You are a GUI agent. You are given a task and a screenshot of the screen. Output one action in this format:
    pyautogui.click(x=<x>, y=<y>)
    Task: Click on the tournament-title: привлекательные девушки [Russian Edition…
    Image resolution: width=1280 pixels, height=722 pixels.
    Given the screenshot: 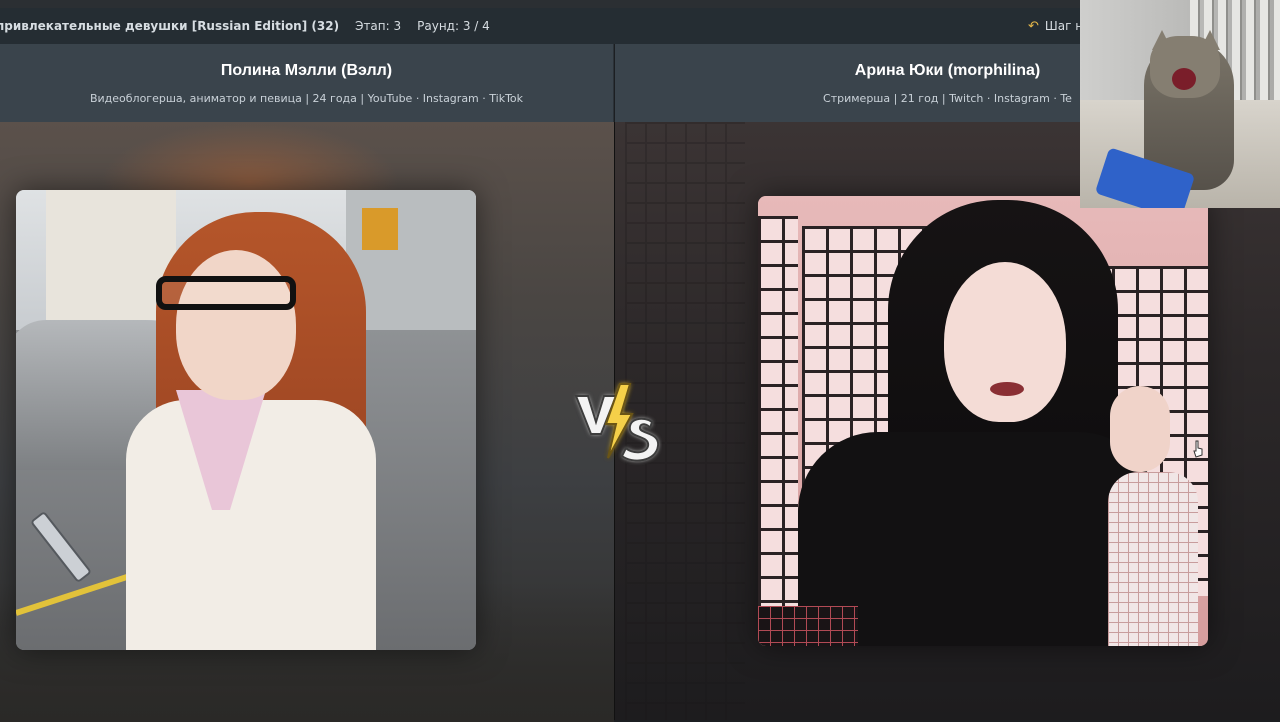 What is the action you would take?
    pyautogui.click(x=170, y=26)
    